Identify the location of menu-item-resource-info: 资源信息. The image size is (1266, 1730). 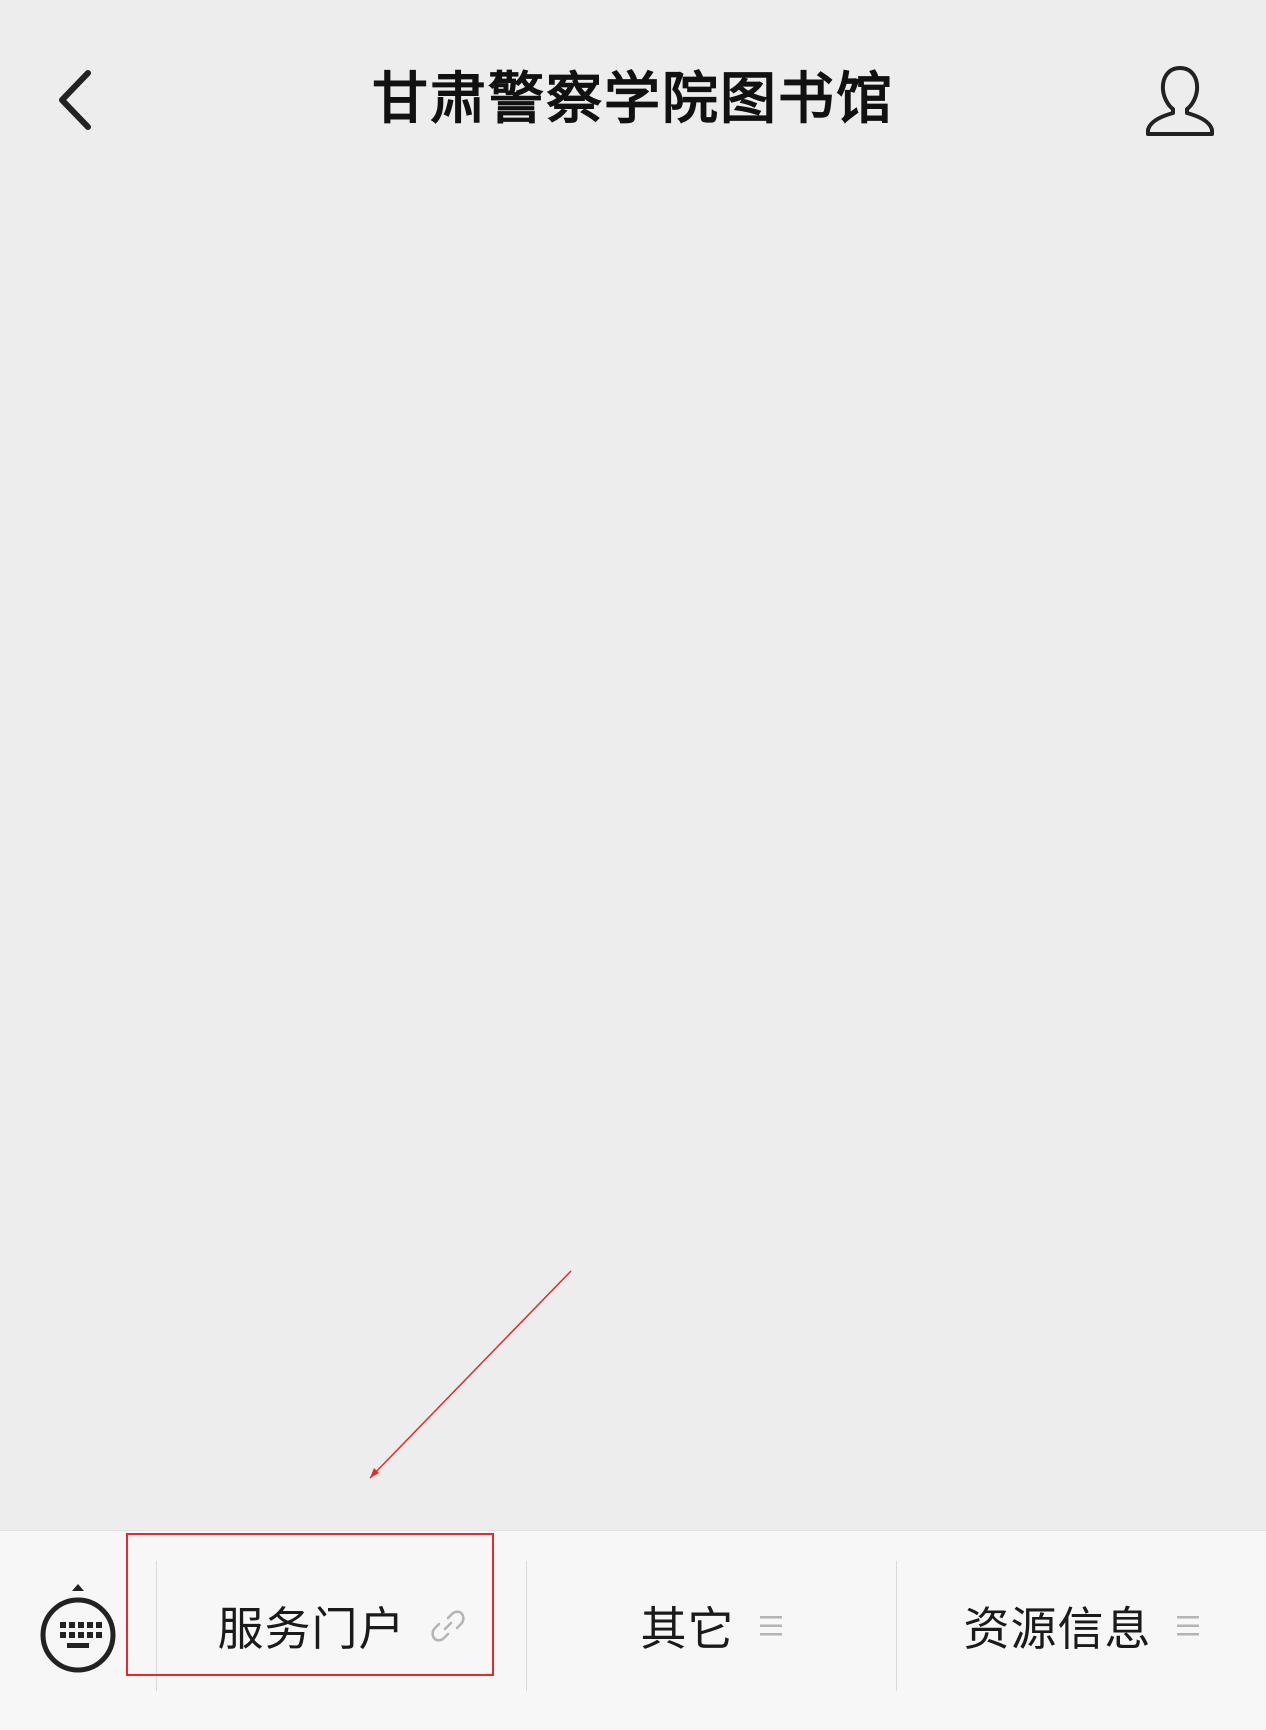
(1081, 1626).